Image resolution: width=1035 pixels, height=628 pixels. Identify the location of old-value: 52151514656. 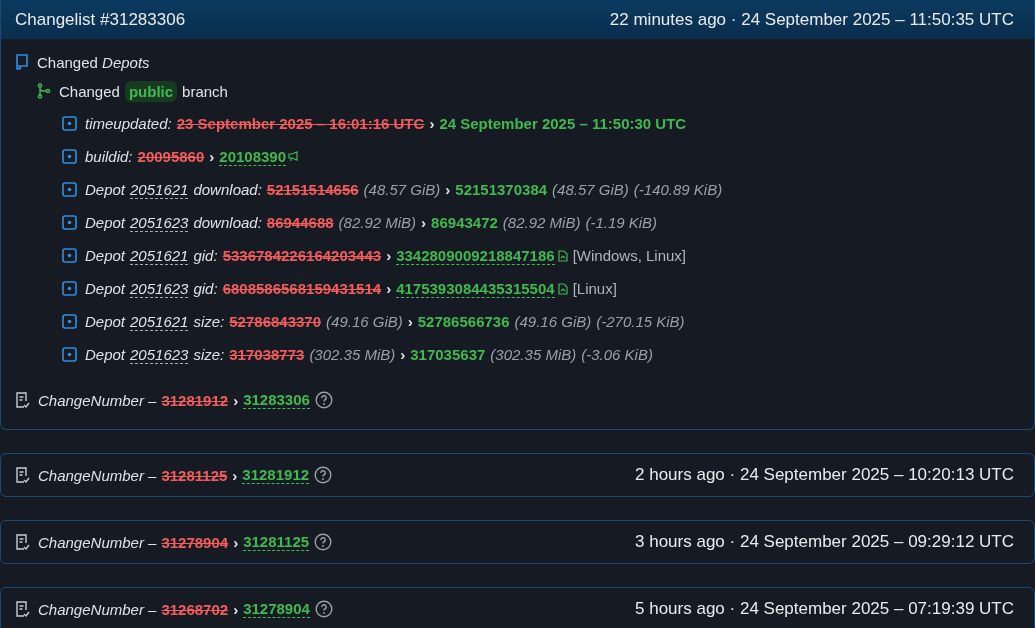
(312, 189).